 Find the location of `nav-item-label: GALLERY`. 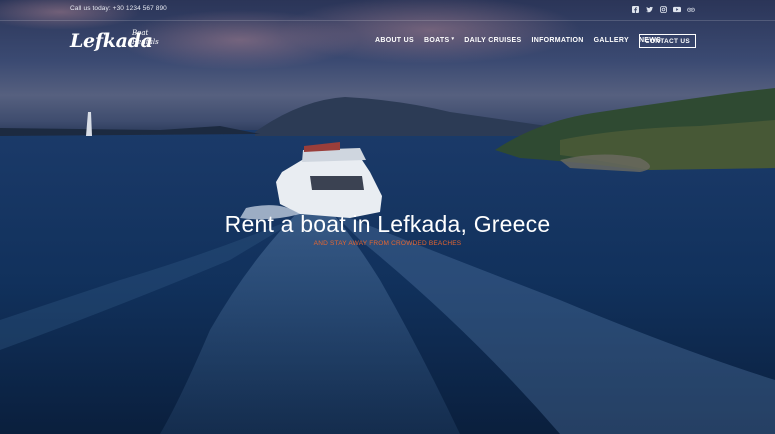

nav-item-label: GALLERY is located at coordinates (611, 40).